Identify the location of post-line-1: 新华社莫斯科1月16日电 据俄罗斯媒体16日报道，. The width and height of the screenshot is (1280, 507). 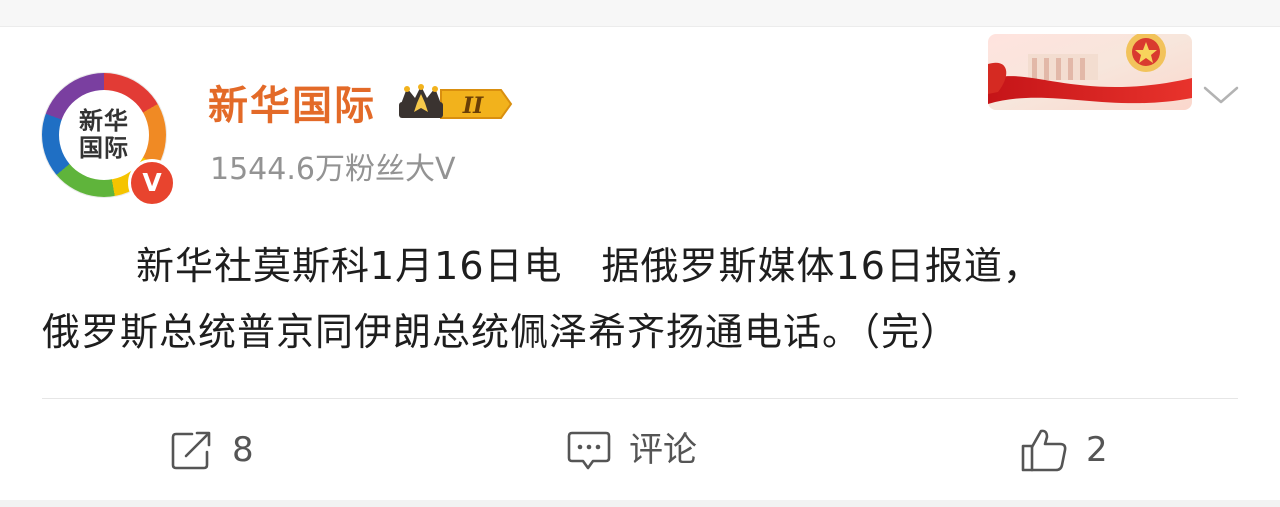
(589, 266).